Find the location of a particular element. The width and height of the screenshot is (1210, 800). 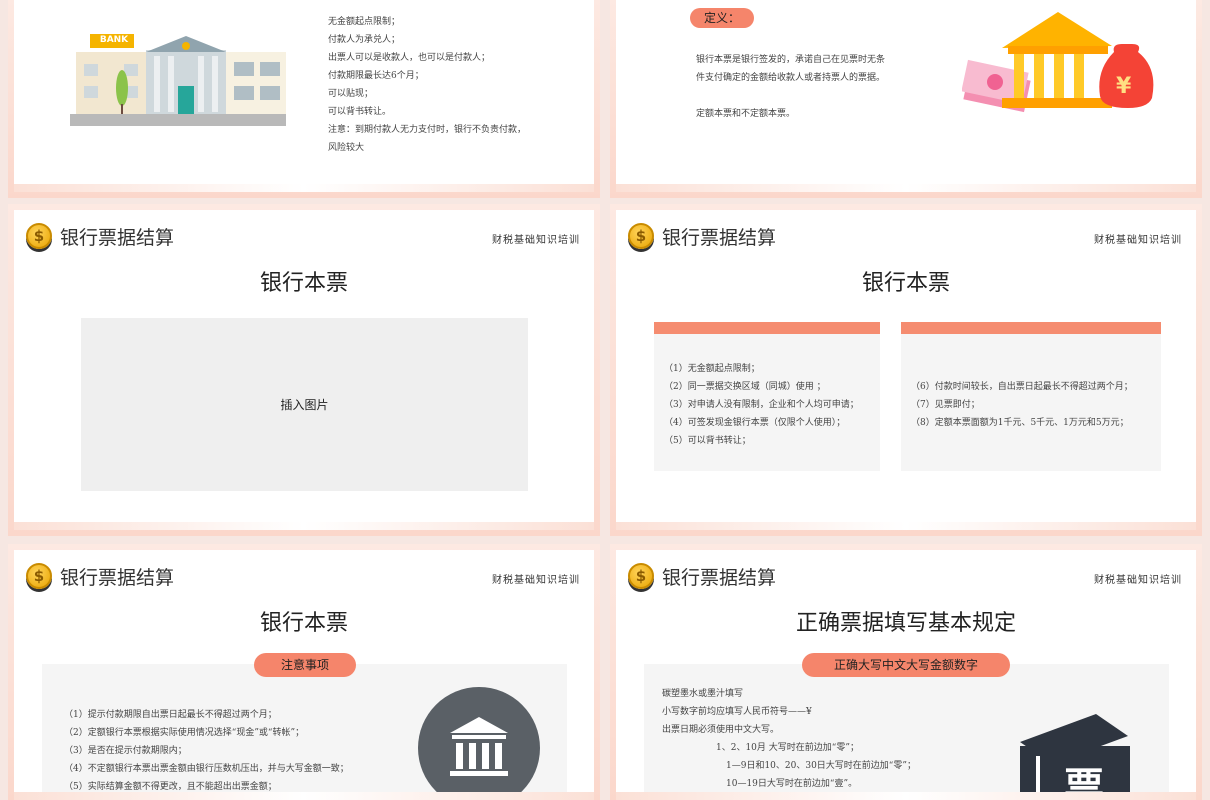

bank-icon-circle is located at coordinates (479, 743).